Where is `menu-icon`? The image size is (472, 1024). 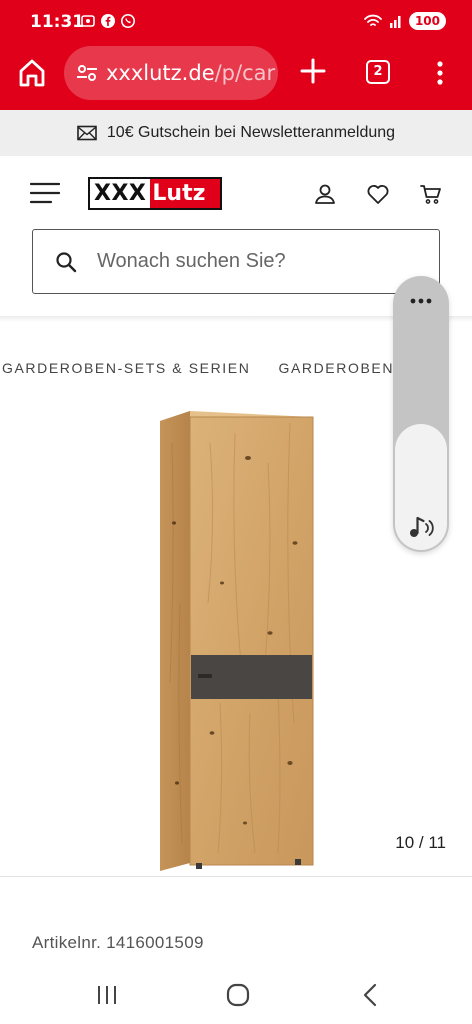
menu-icon is located at coordinates (45, 193).